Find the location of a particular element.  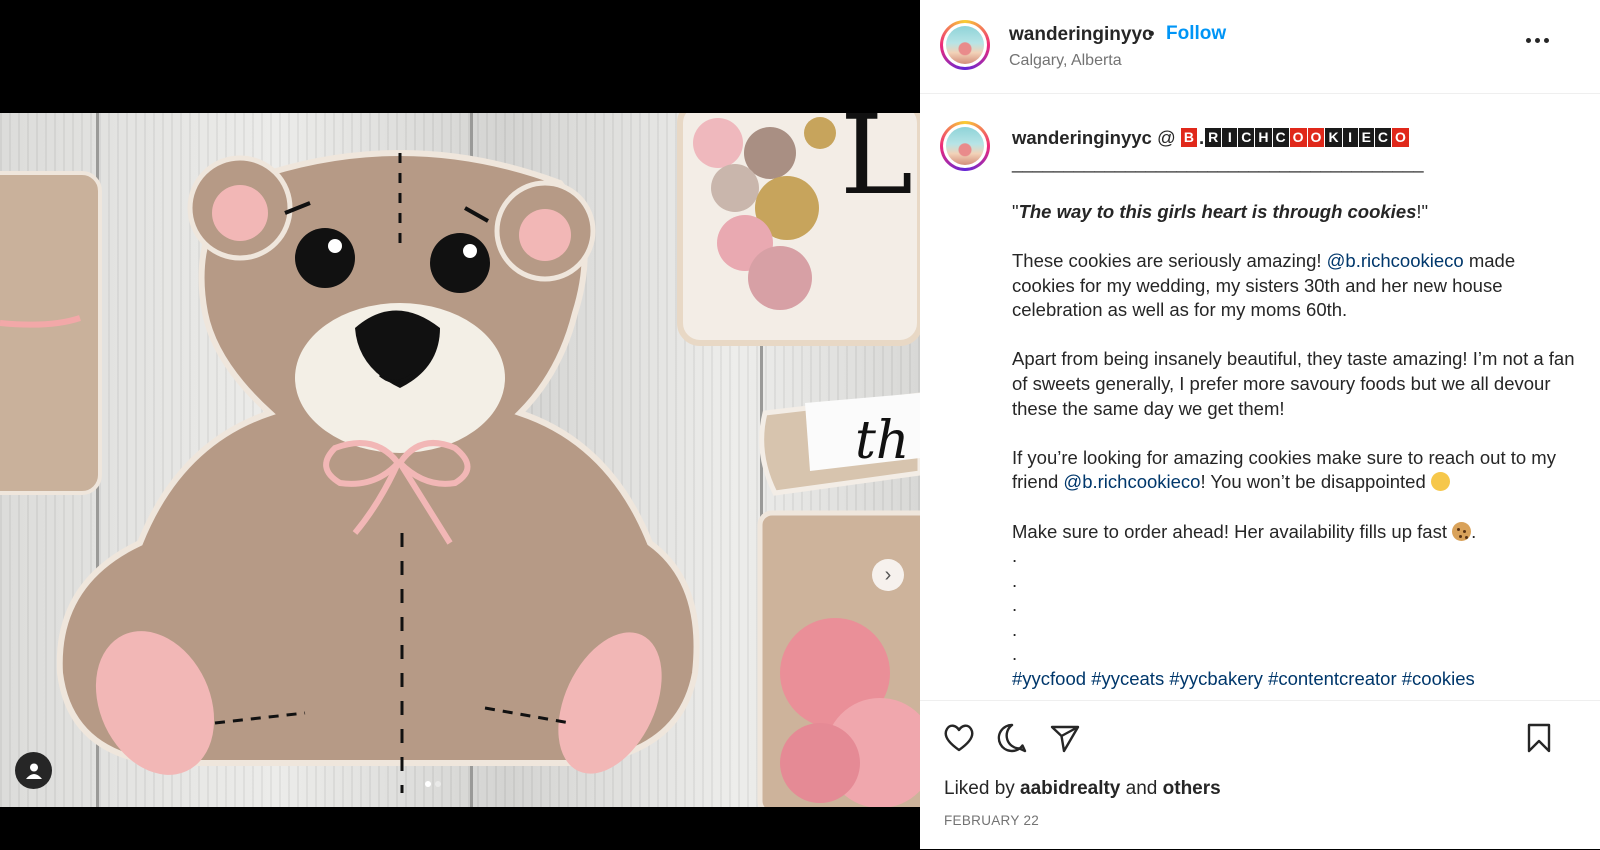

avatar is located at coordinates (965, 45).